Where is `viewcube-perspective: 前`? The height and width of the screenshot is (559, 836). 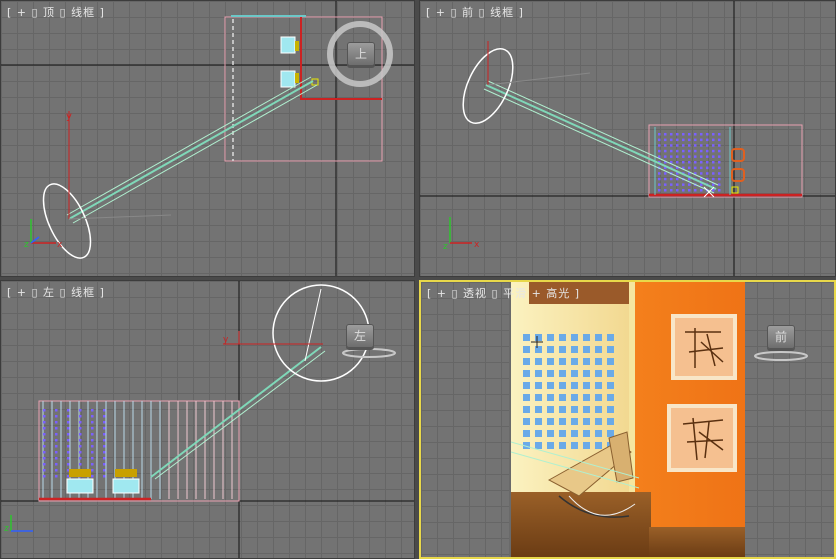
viewcube-perspective: 前 is located at coordinates (781, 337).